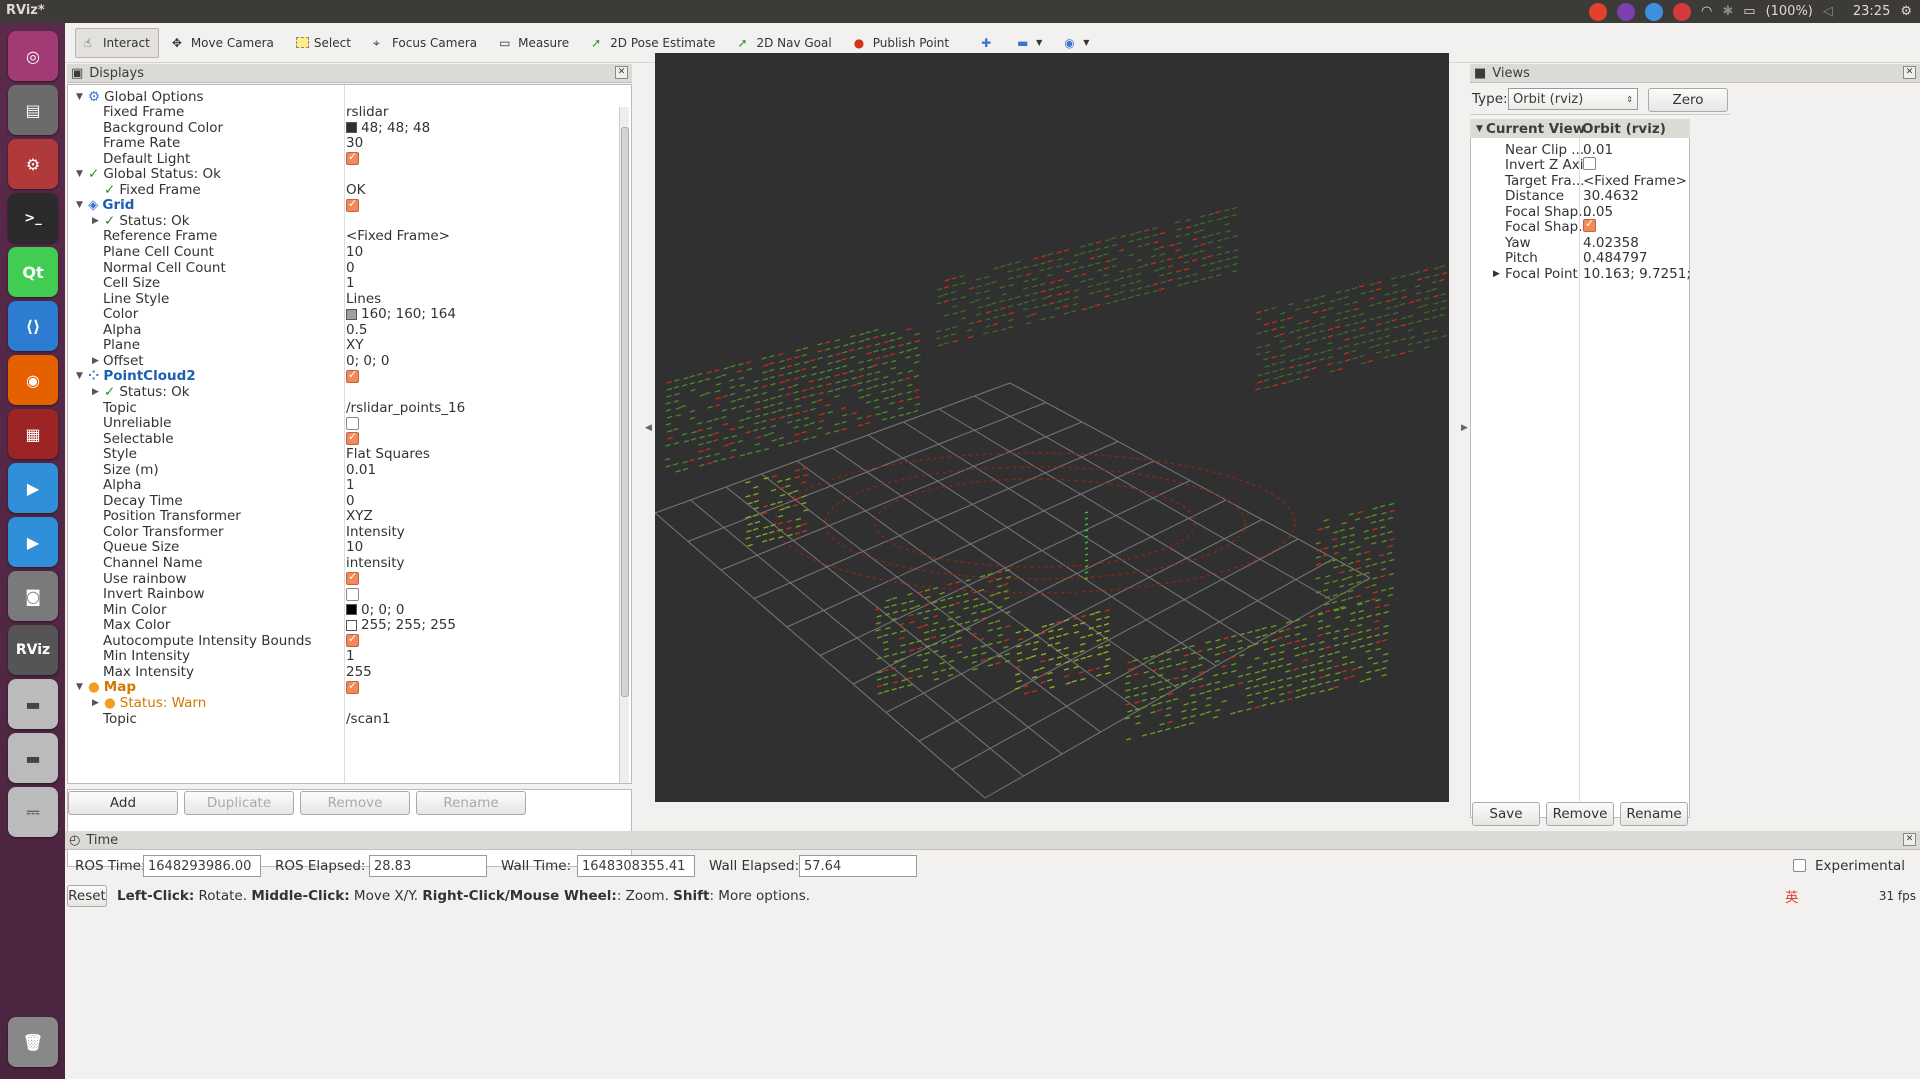 The width and height of the screenshot is (1920, 1079). What do you see at coordinates (33, 650) in the screenshot?
I see `rviz-icon: RViz` at bounding box center [33, 650].